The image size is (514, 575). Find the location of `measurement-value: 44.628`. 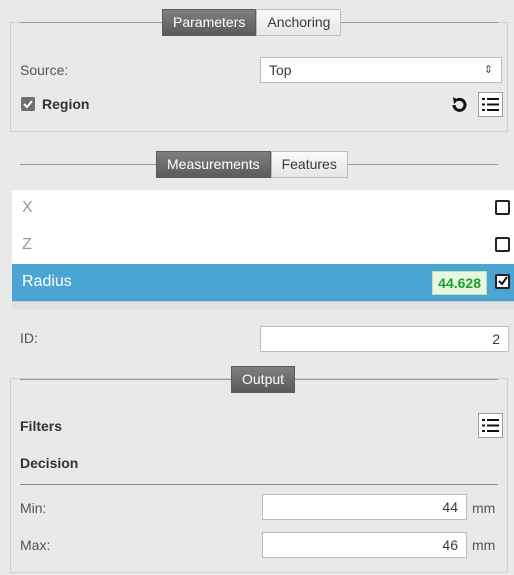

measurement-value: 44.628 is located at coordinates (459, 283).